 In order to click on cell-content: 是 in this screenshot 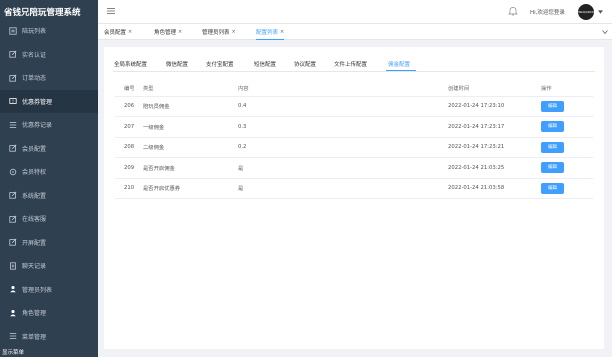, I will do `click(343, 168)`.